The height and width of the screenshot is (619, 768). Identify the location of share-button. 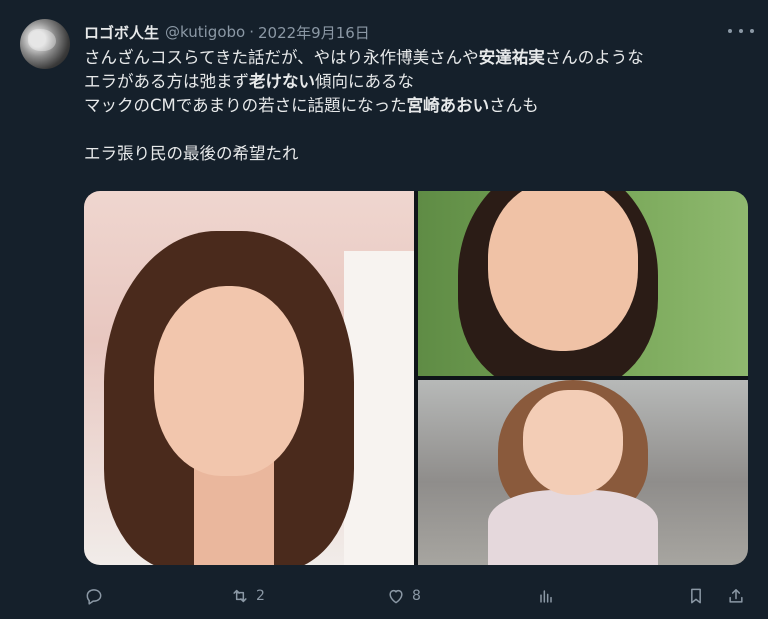
(736, 596).